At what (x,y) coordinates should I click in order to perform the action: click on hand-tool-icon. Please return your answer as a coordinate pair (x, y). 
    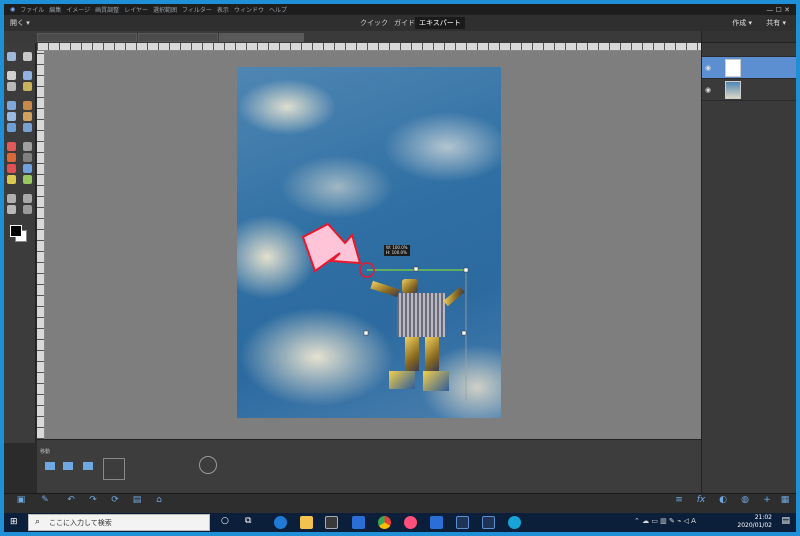
    Looking at the image, I should click on (27, 56).